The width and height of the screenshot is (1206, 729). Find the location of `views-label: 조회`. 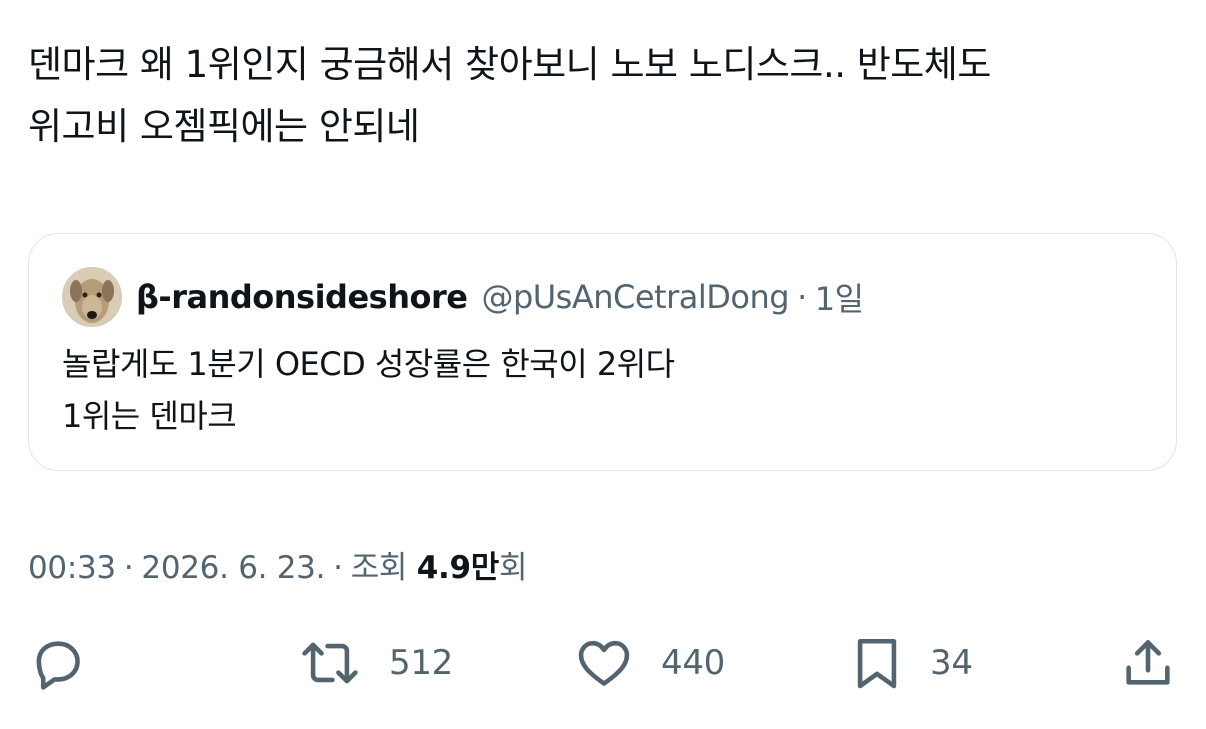

views-label: 조회 is located at coordinates (379, 568).